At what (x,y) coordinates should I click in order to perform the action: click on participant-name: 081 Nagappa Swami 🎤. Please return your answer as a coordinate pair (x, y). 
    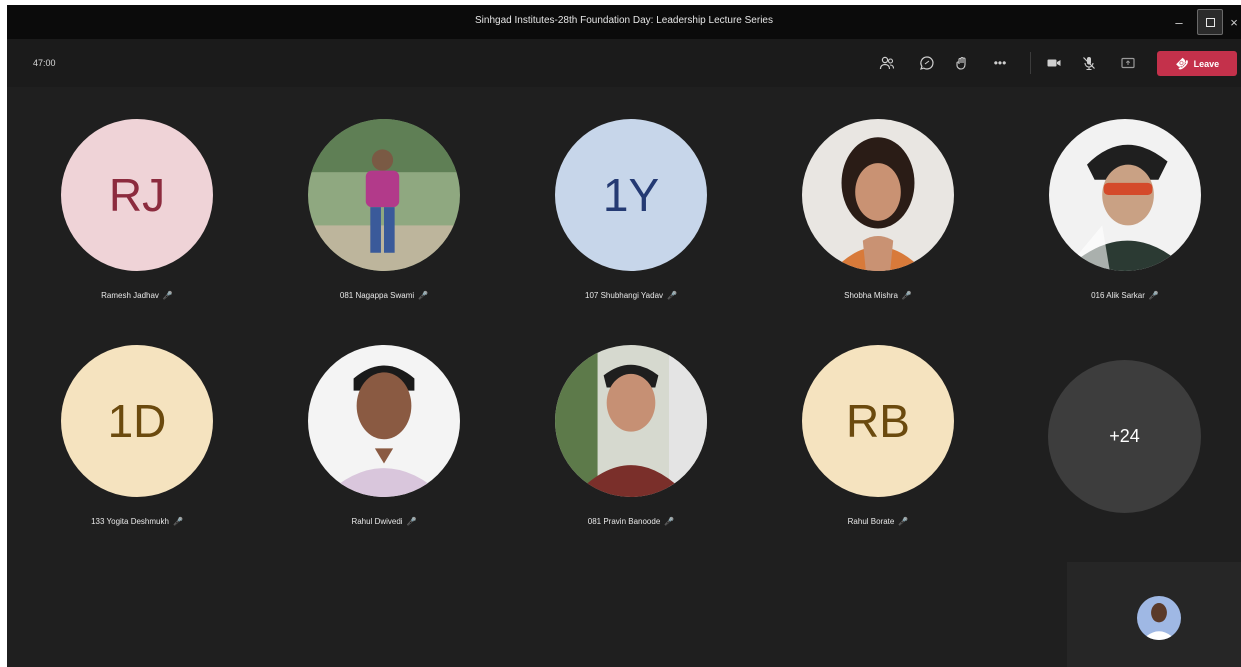
    Looking at the image, I should click on (384, 295).